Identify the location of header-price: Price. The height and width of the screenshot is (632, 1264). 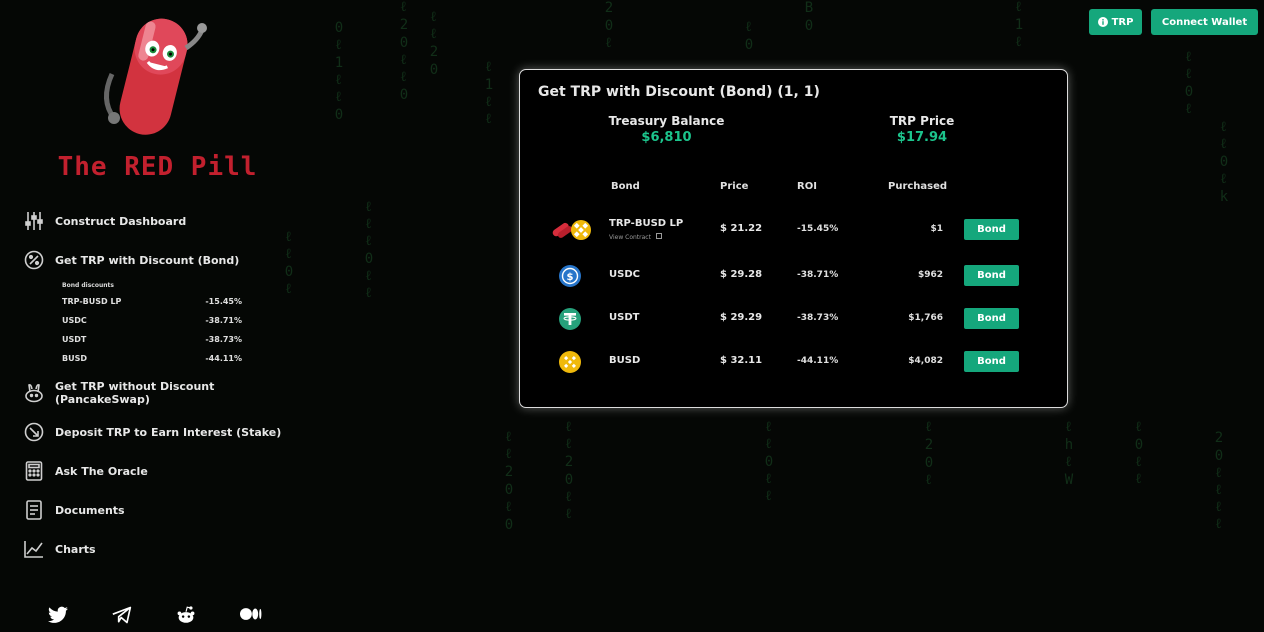
(734, 186).